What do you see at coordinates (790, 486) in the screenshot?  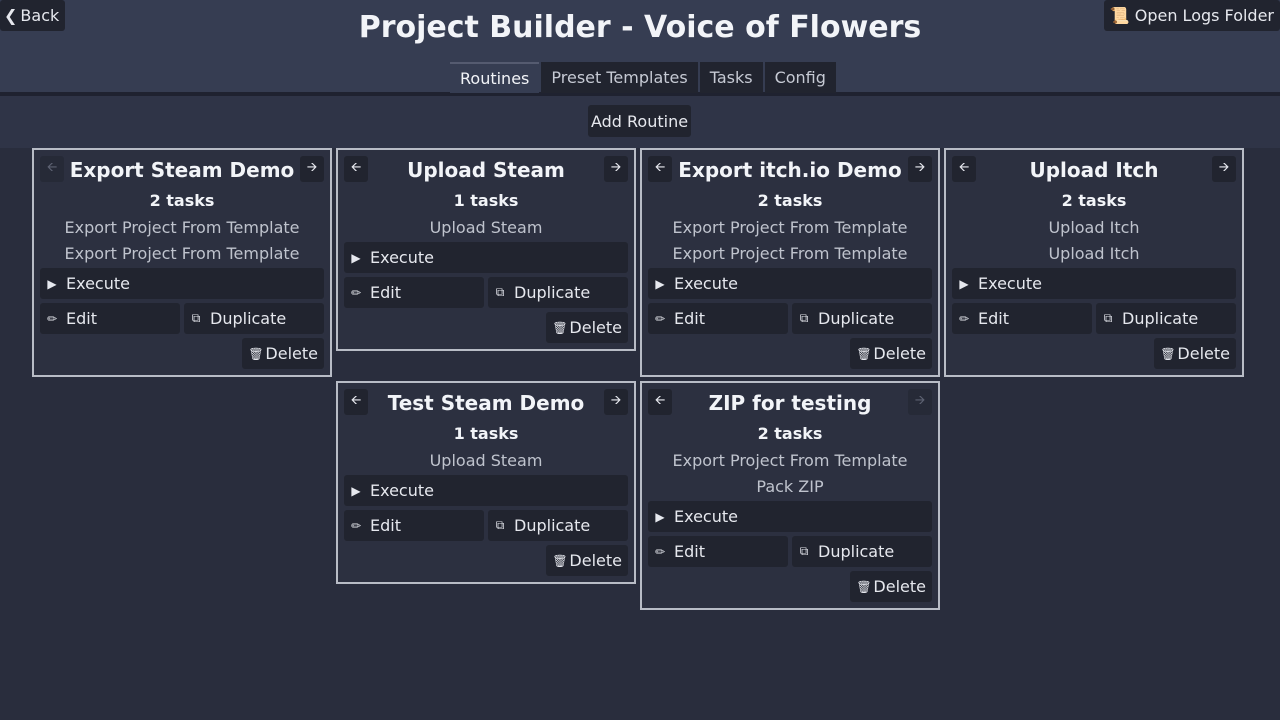 I see `task-item: Pack ZIP` at bounding box center [790, 486].